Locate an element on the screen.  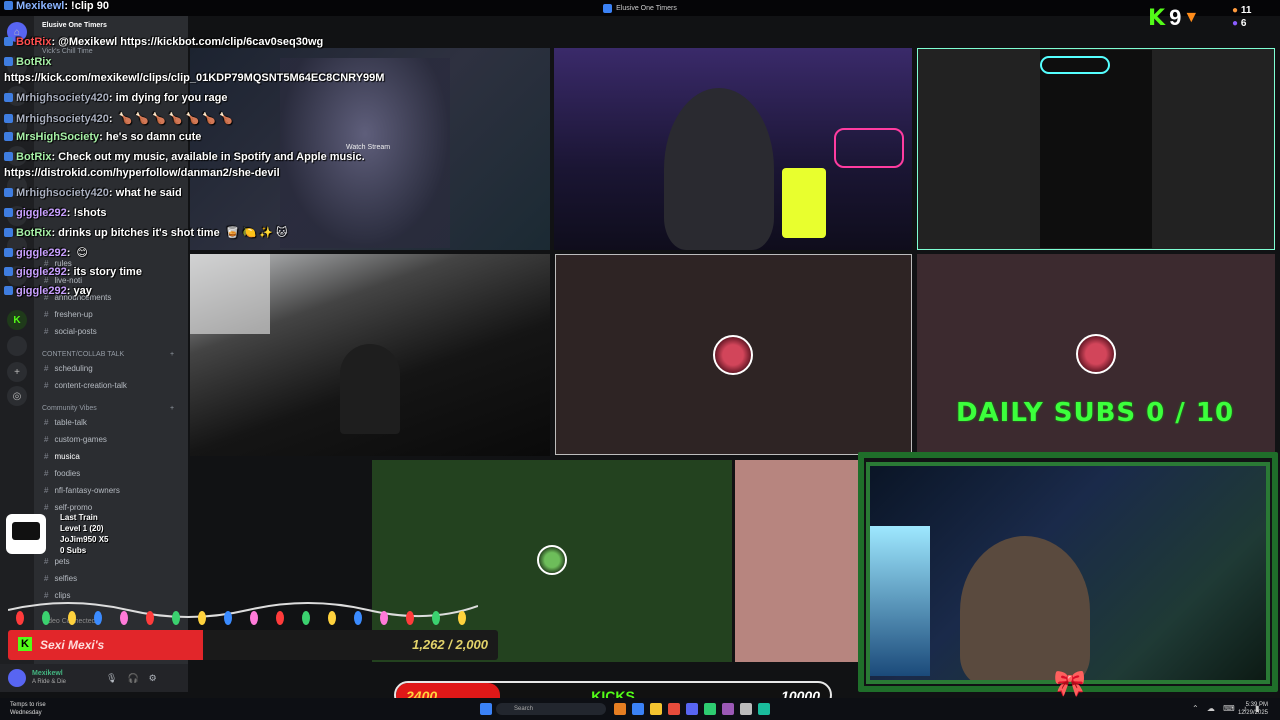
channel-label: social-posts is located at coordinates (75, 331).